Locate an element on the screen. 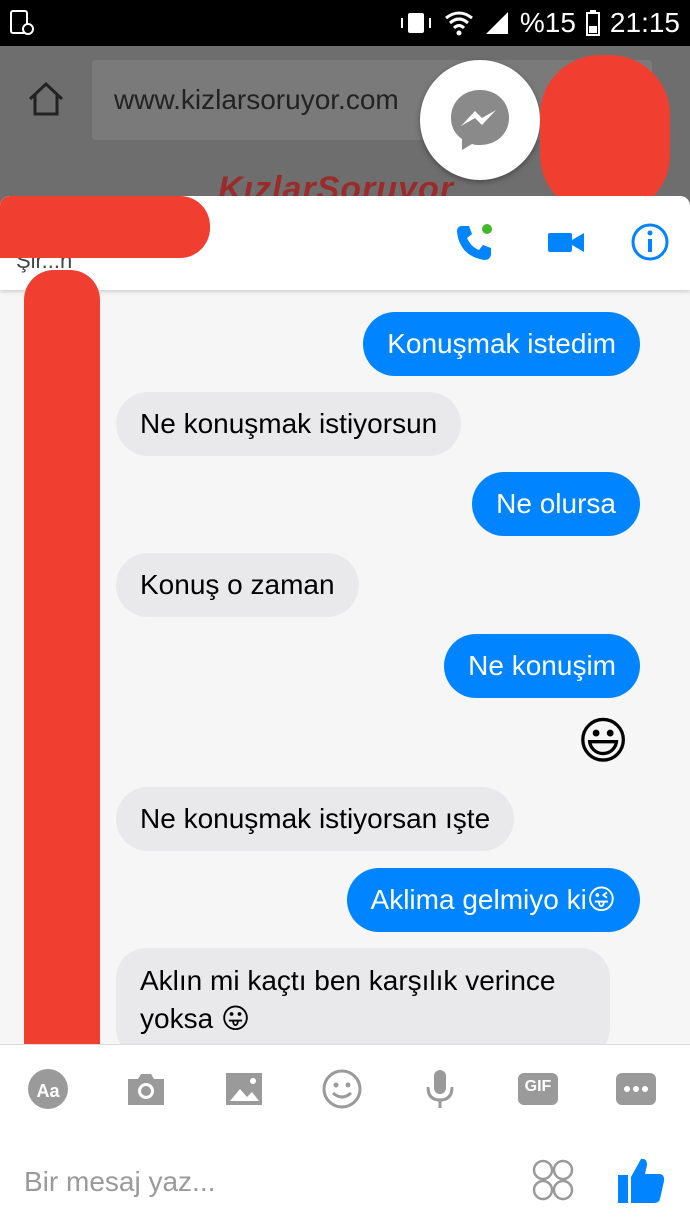 Image resolution: width=690 pixels, height=1228 pixels. video-call-icon is located at coordinates (566, 242).